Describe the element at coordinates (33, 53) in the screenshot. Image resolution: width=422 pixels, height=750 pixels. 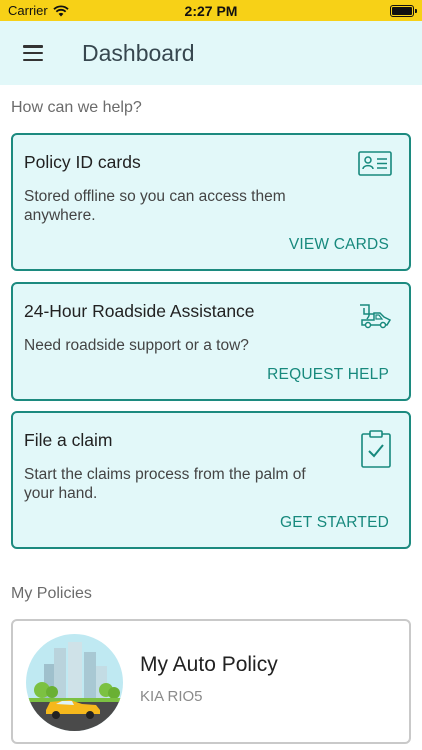
I see `hamburger-menu-icon` at that location.